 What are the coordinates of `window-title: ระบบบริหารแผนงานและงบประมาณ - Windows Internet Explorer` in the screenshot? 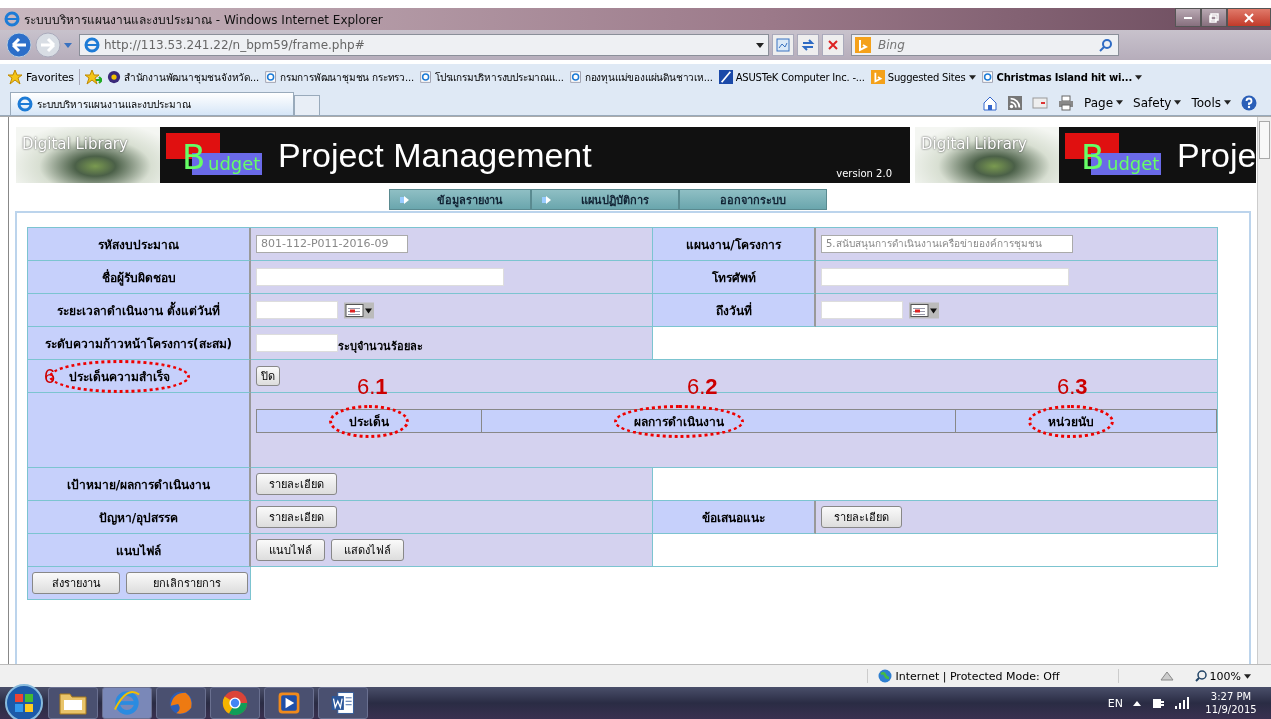 It's located at (203, 20).